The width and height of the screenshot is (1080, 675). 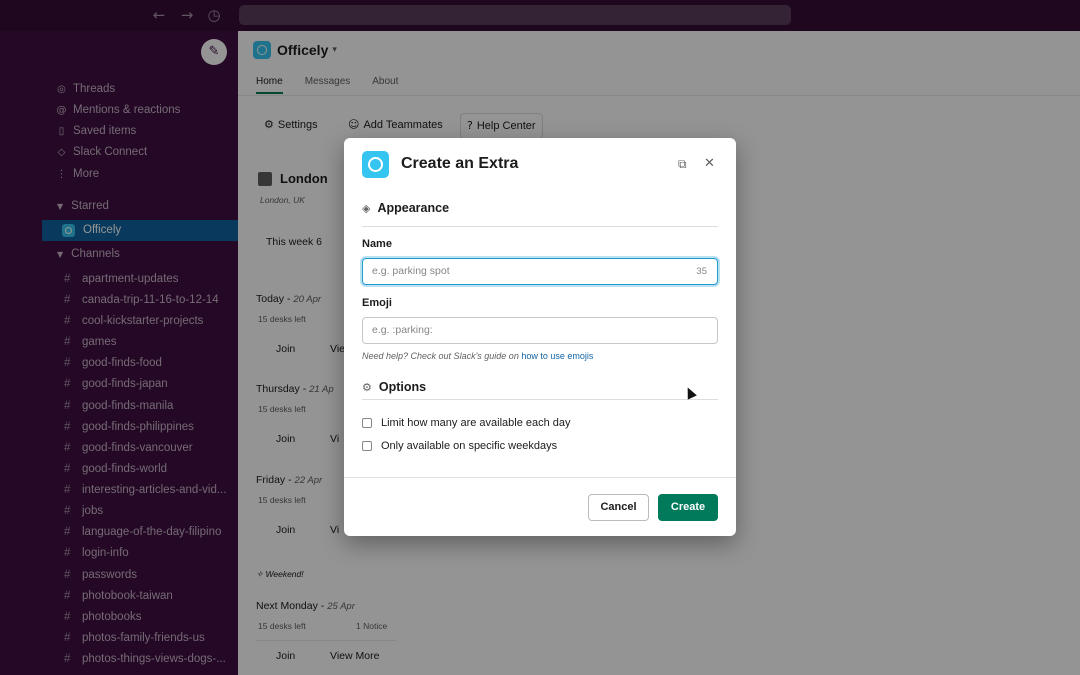 I want to click on appearance-heading: ◈ Appearance, so click(x=406, y=208).